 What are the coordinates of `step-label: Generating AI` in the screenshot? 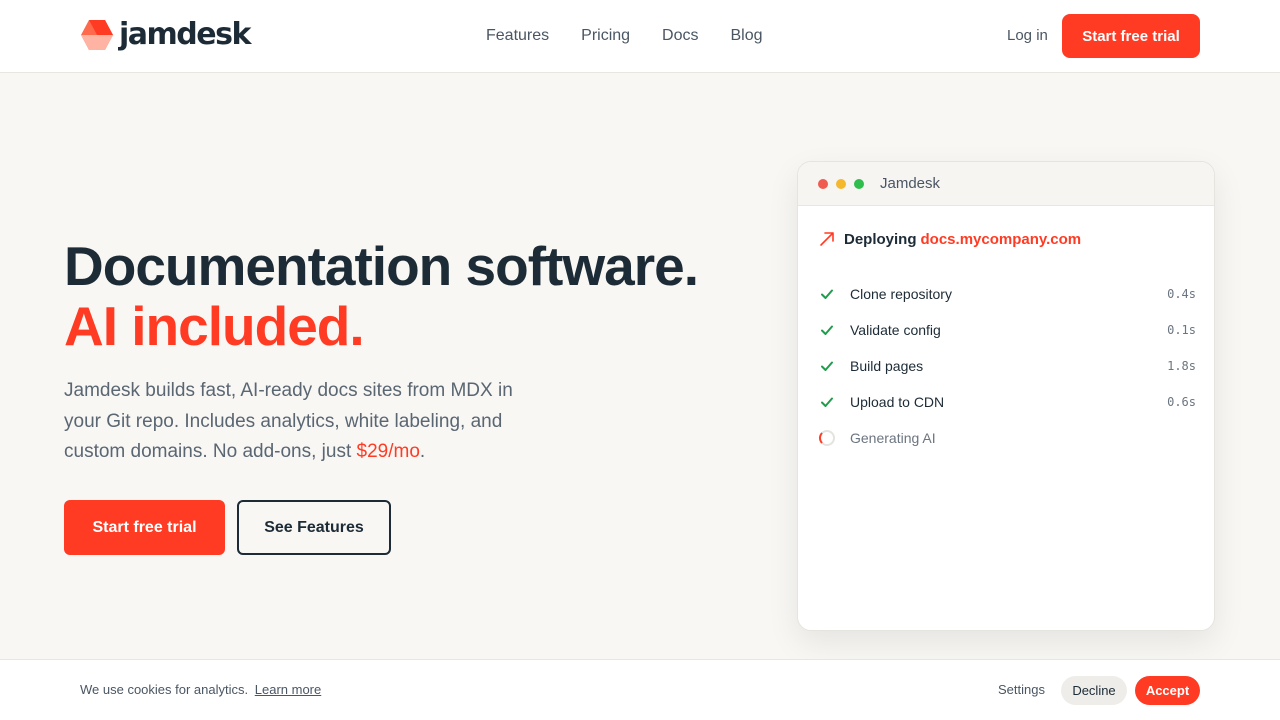 It's located at (893, 438).